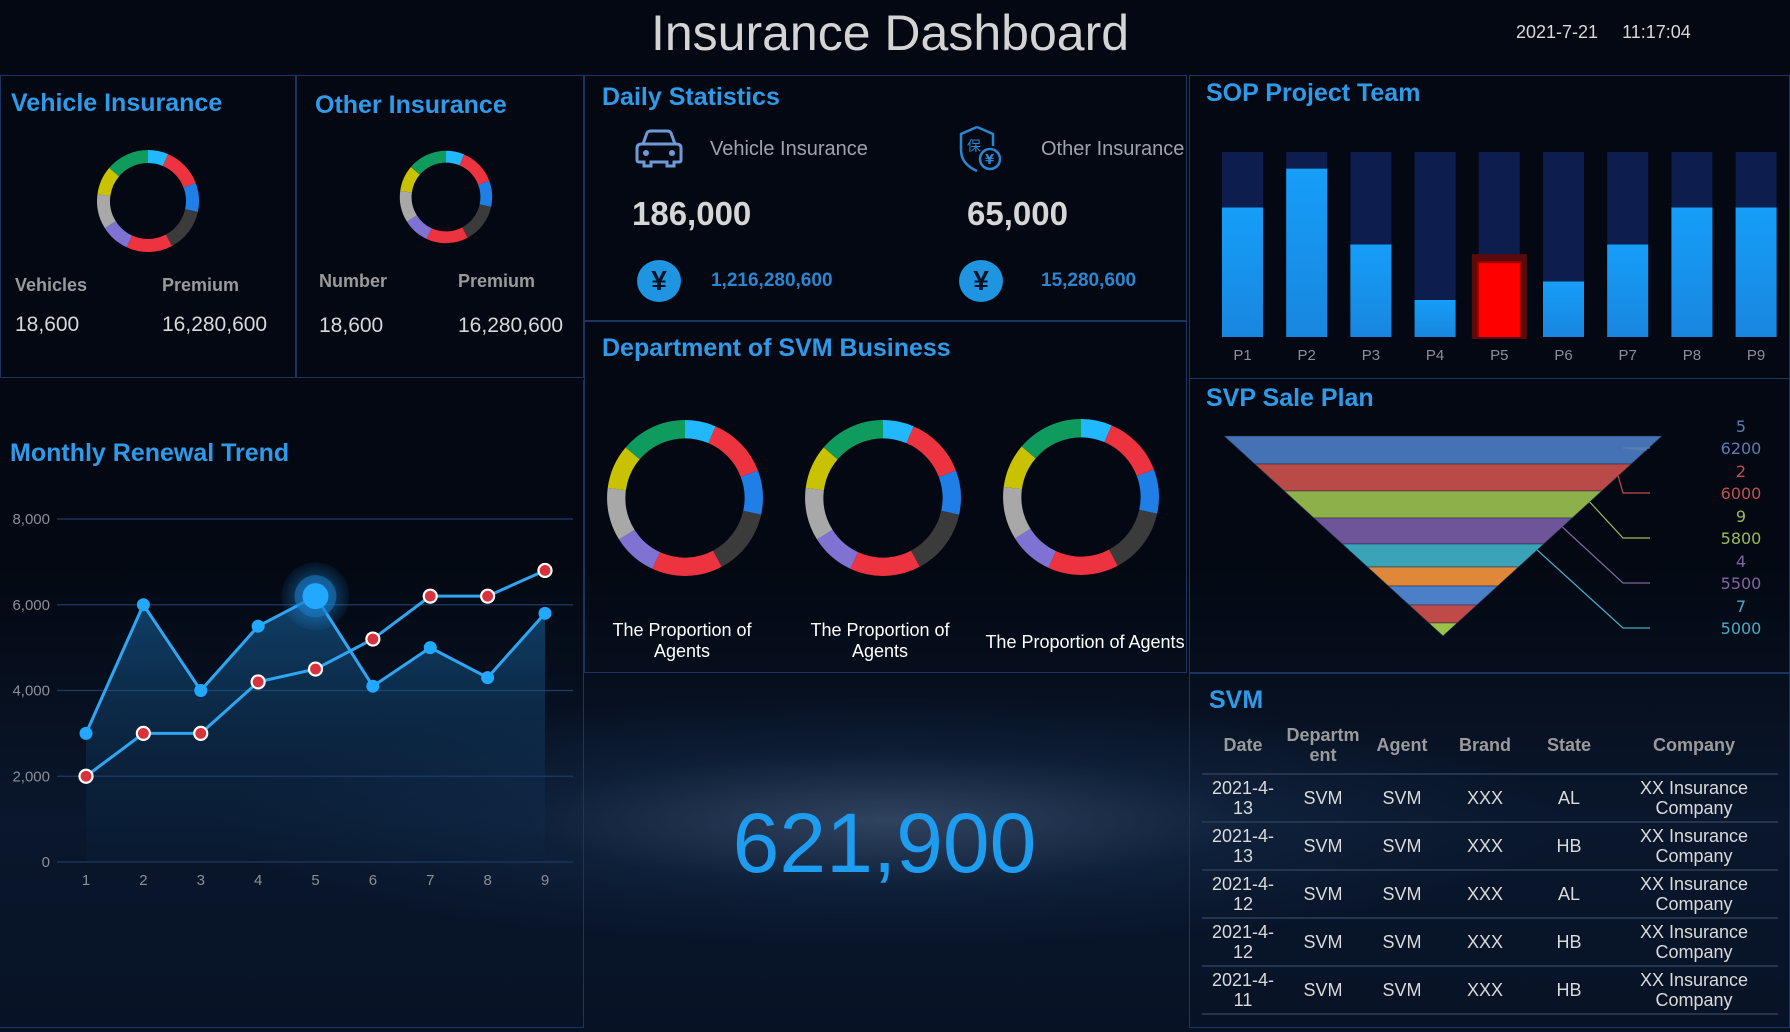 The image size is (1790, 1032). What do you see at coordinates (1017, 213) in the screenshot?
I see `other-insurance-count: 65,000` at bounding box center [1017, 213].